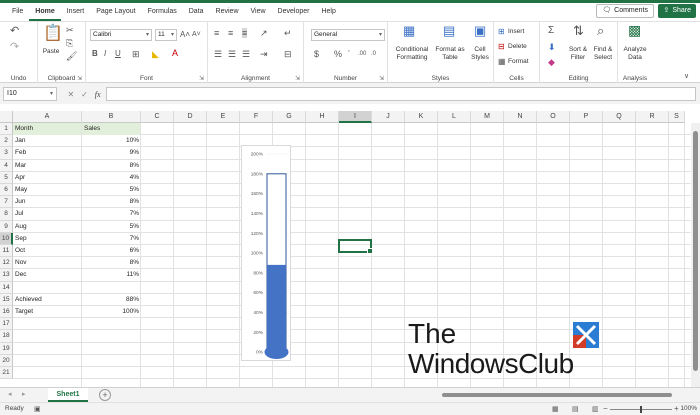 Image resolution: width=700 pixels, height=415 pixels. What do you see at coordinates (373, 54) in the screenshot?
I see `decrease-decimal-icon: .0` at bounding box center [373, 54].